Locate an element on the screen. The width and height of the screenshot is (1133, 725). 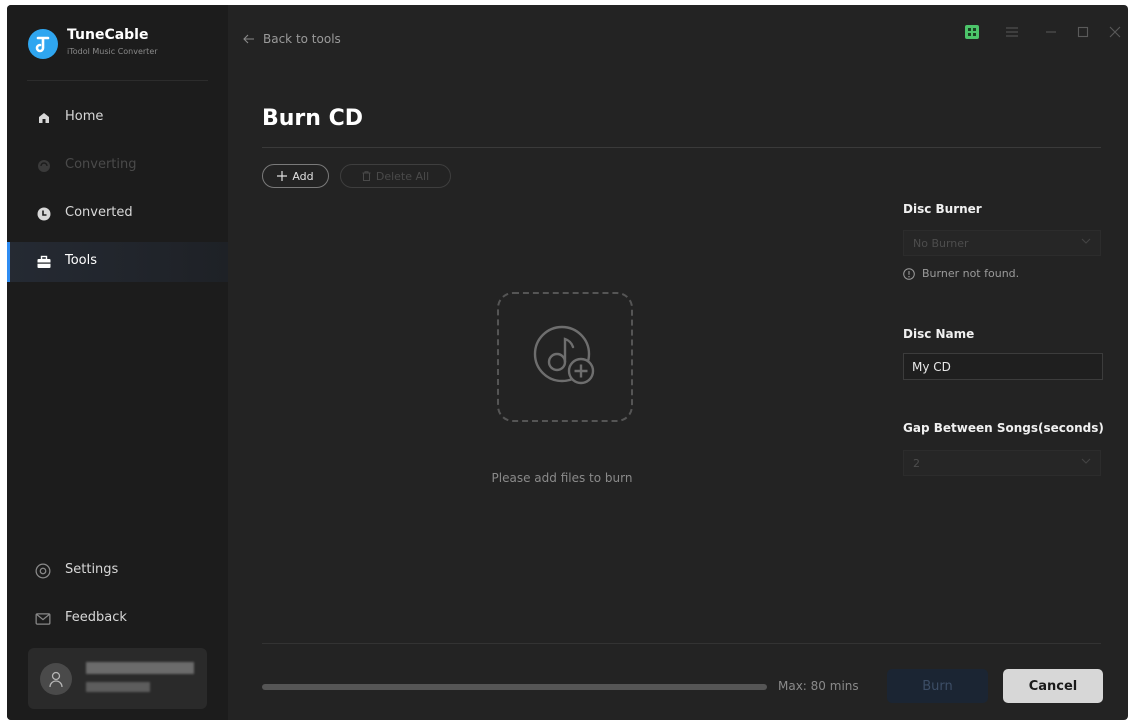
trash-icon is located at coordinates (366, 176).